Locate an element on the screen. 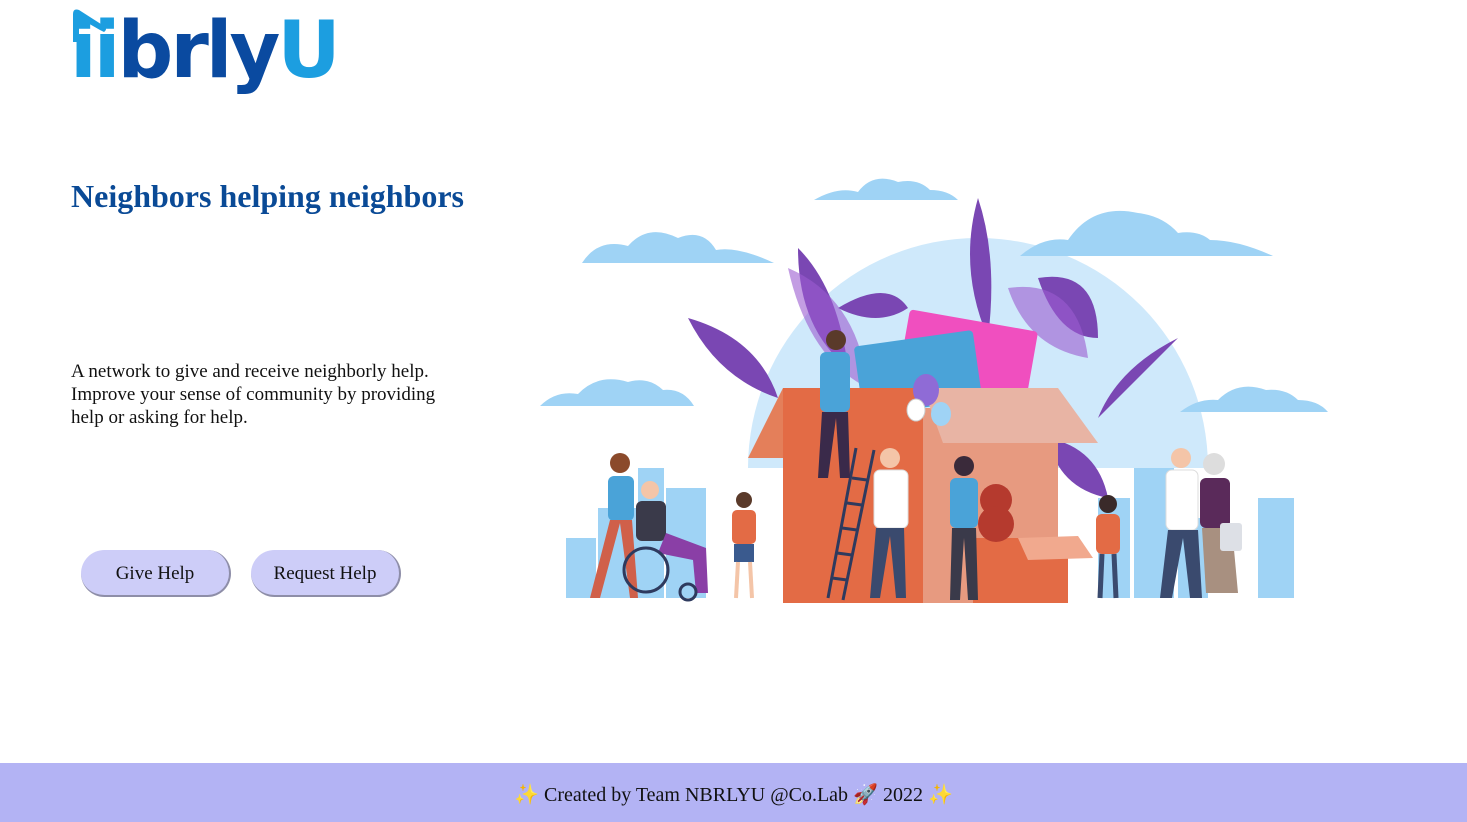 The image size is (1467, 822). nbrlyu-logo: iibrlyU is located at coordinates (205, 54).